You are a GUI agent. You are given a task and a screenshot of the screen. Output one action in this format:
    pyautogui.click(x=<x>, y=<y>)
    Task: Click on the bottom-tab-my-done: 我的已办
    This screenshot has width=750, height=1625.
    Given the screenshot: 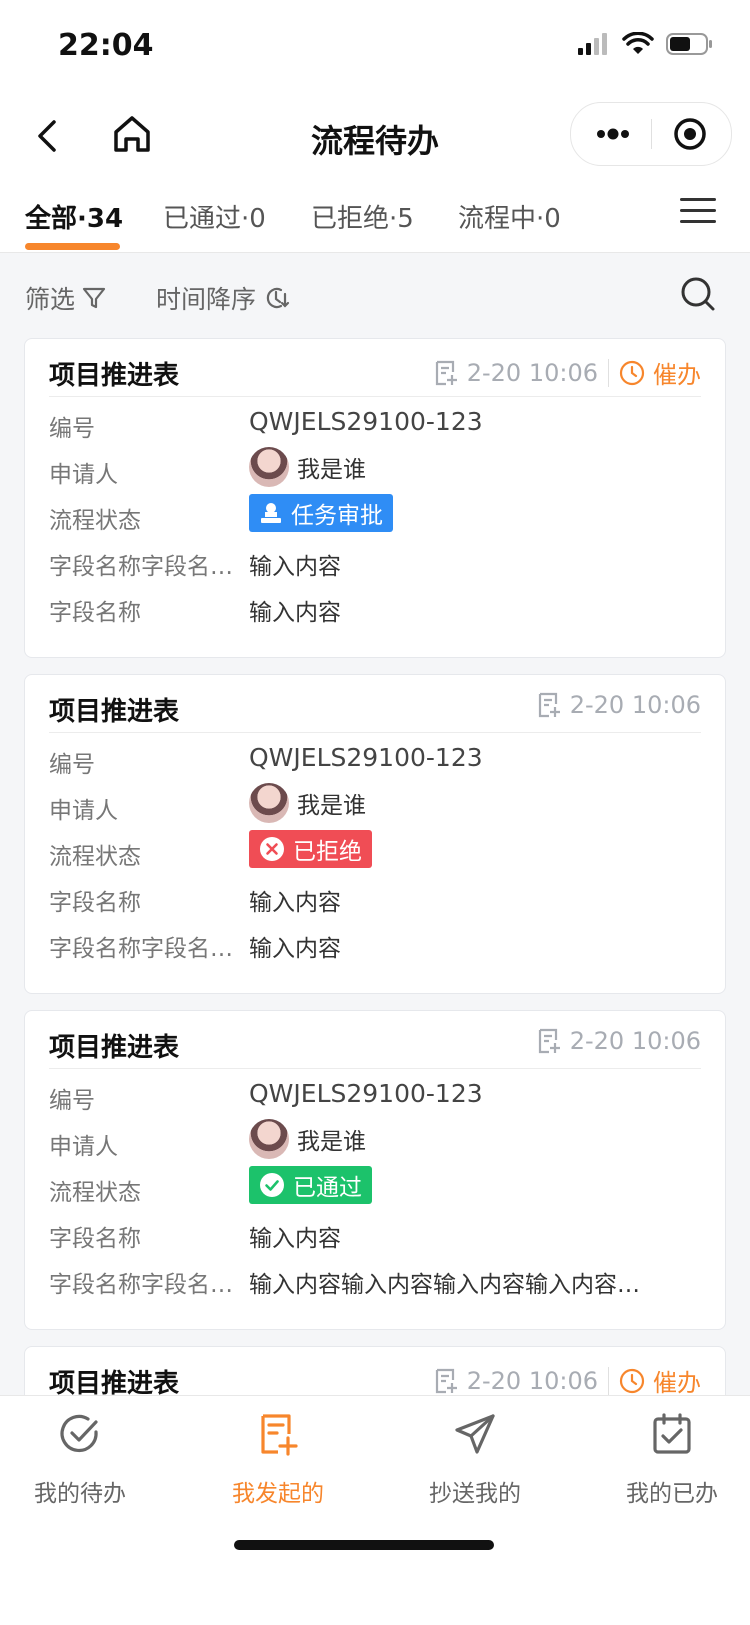 What is the action you would take?
    pyautogui.click(x=672, y=1460)
    